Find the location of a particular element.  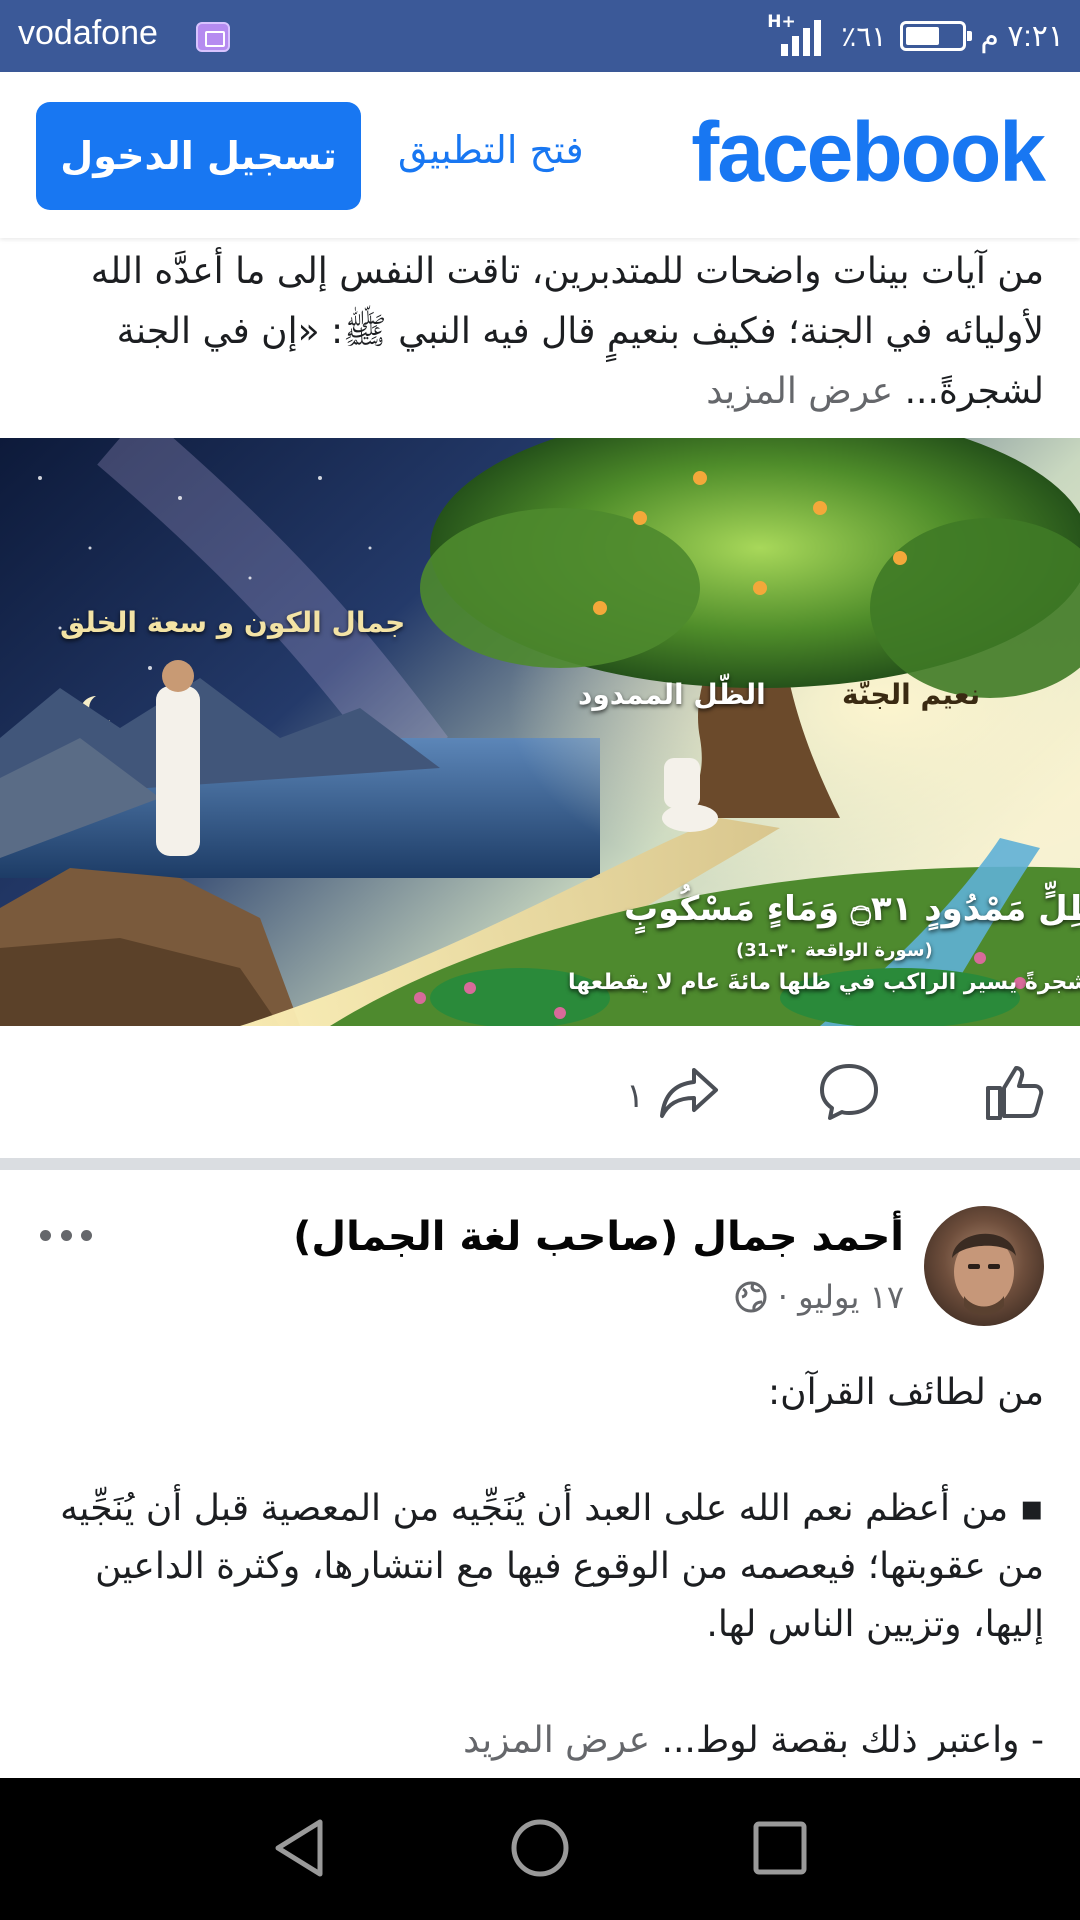

more-options-button is located at coordinates (66, 1235).